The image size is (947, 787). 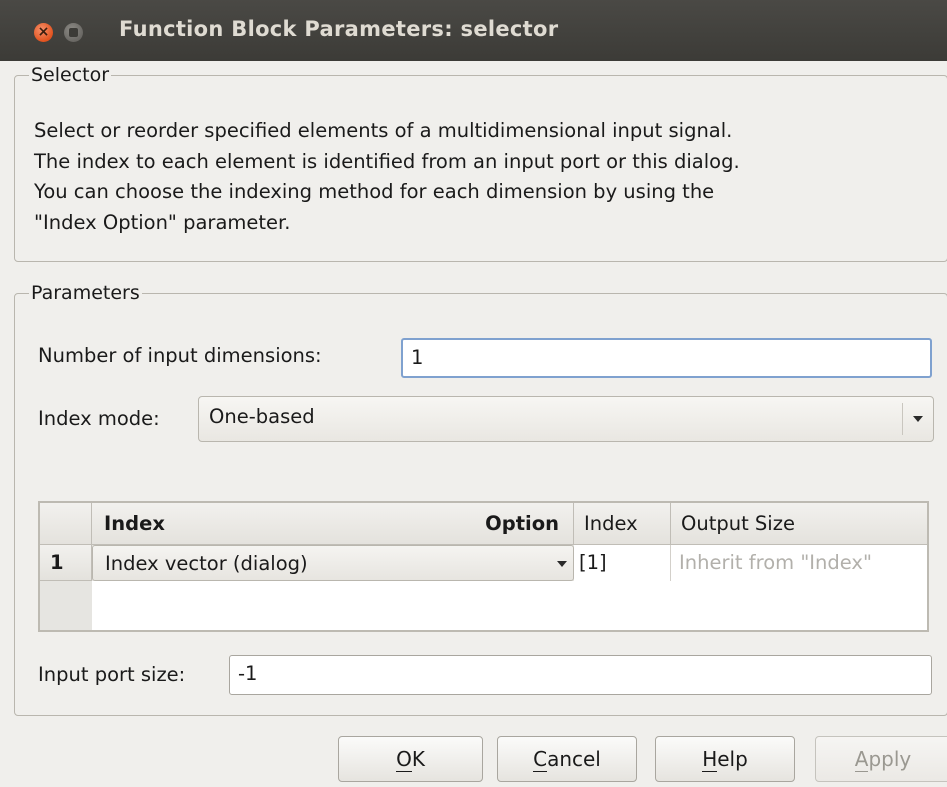 I want to click on num-dims-input: 1, so click(x=666, y=358).